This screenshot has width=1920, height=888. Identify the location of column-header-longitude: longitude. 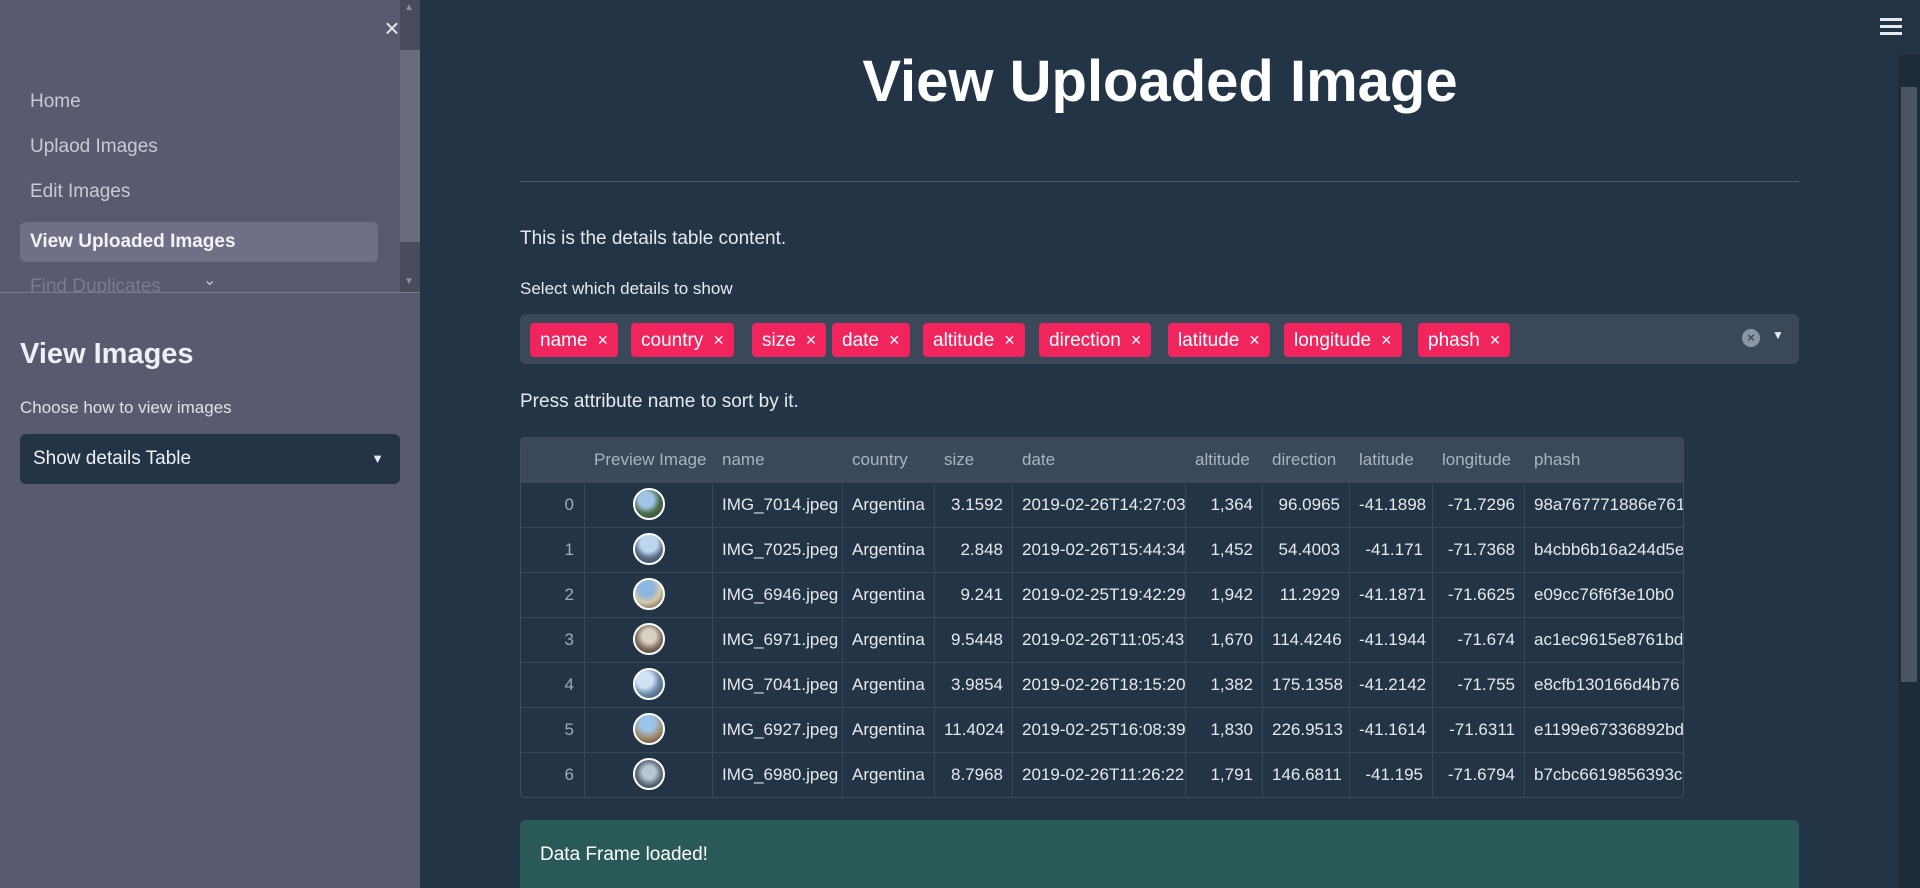
(1479, 460).